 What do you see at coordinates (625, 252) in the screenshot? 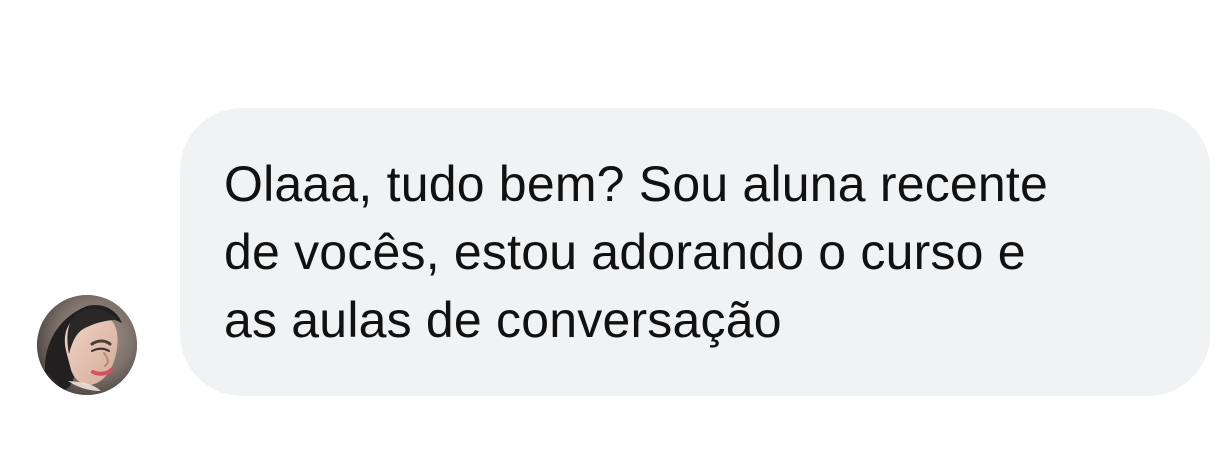
I see `message-line-2: de vocês, estou adorando o curso e` at bounding box center [625, 252].